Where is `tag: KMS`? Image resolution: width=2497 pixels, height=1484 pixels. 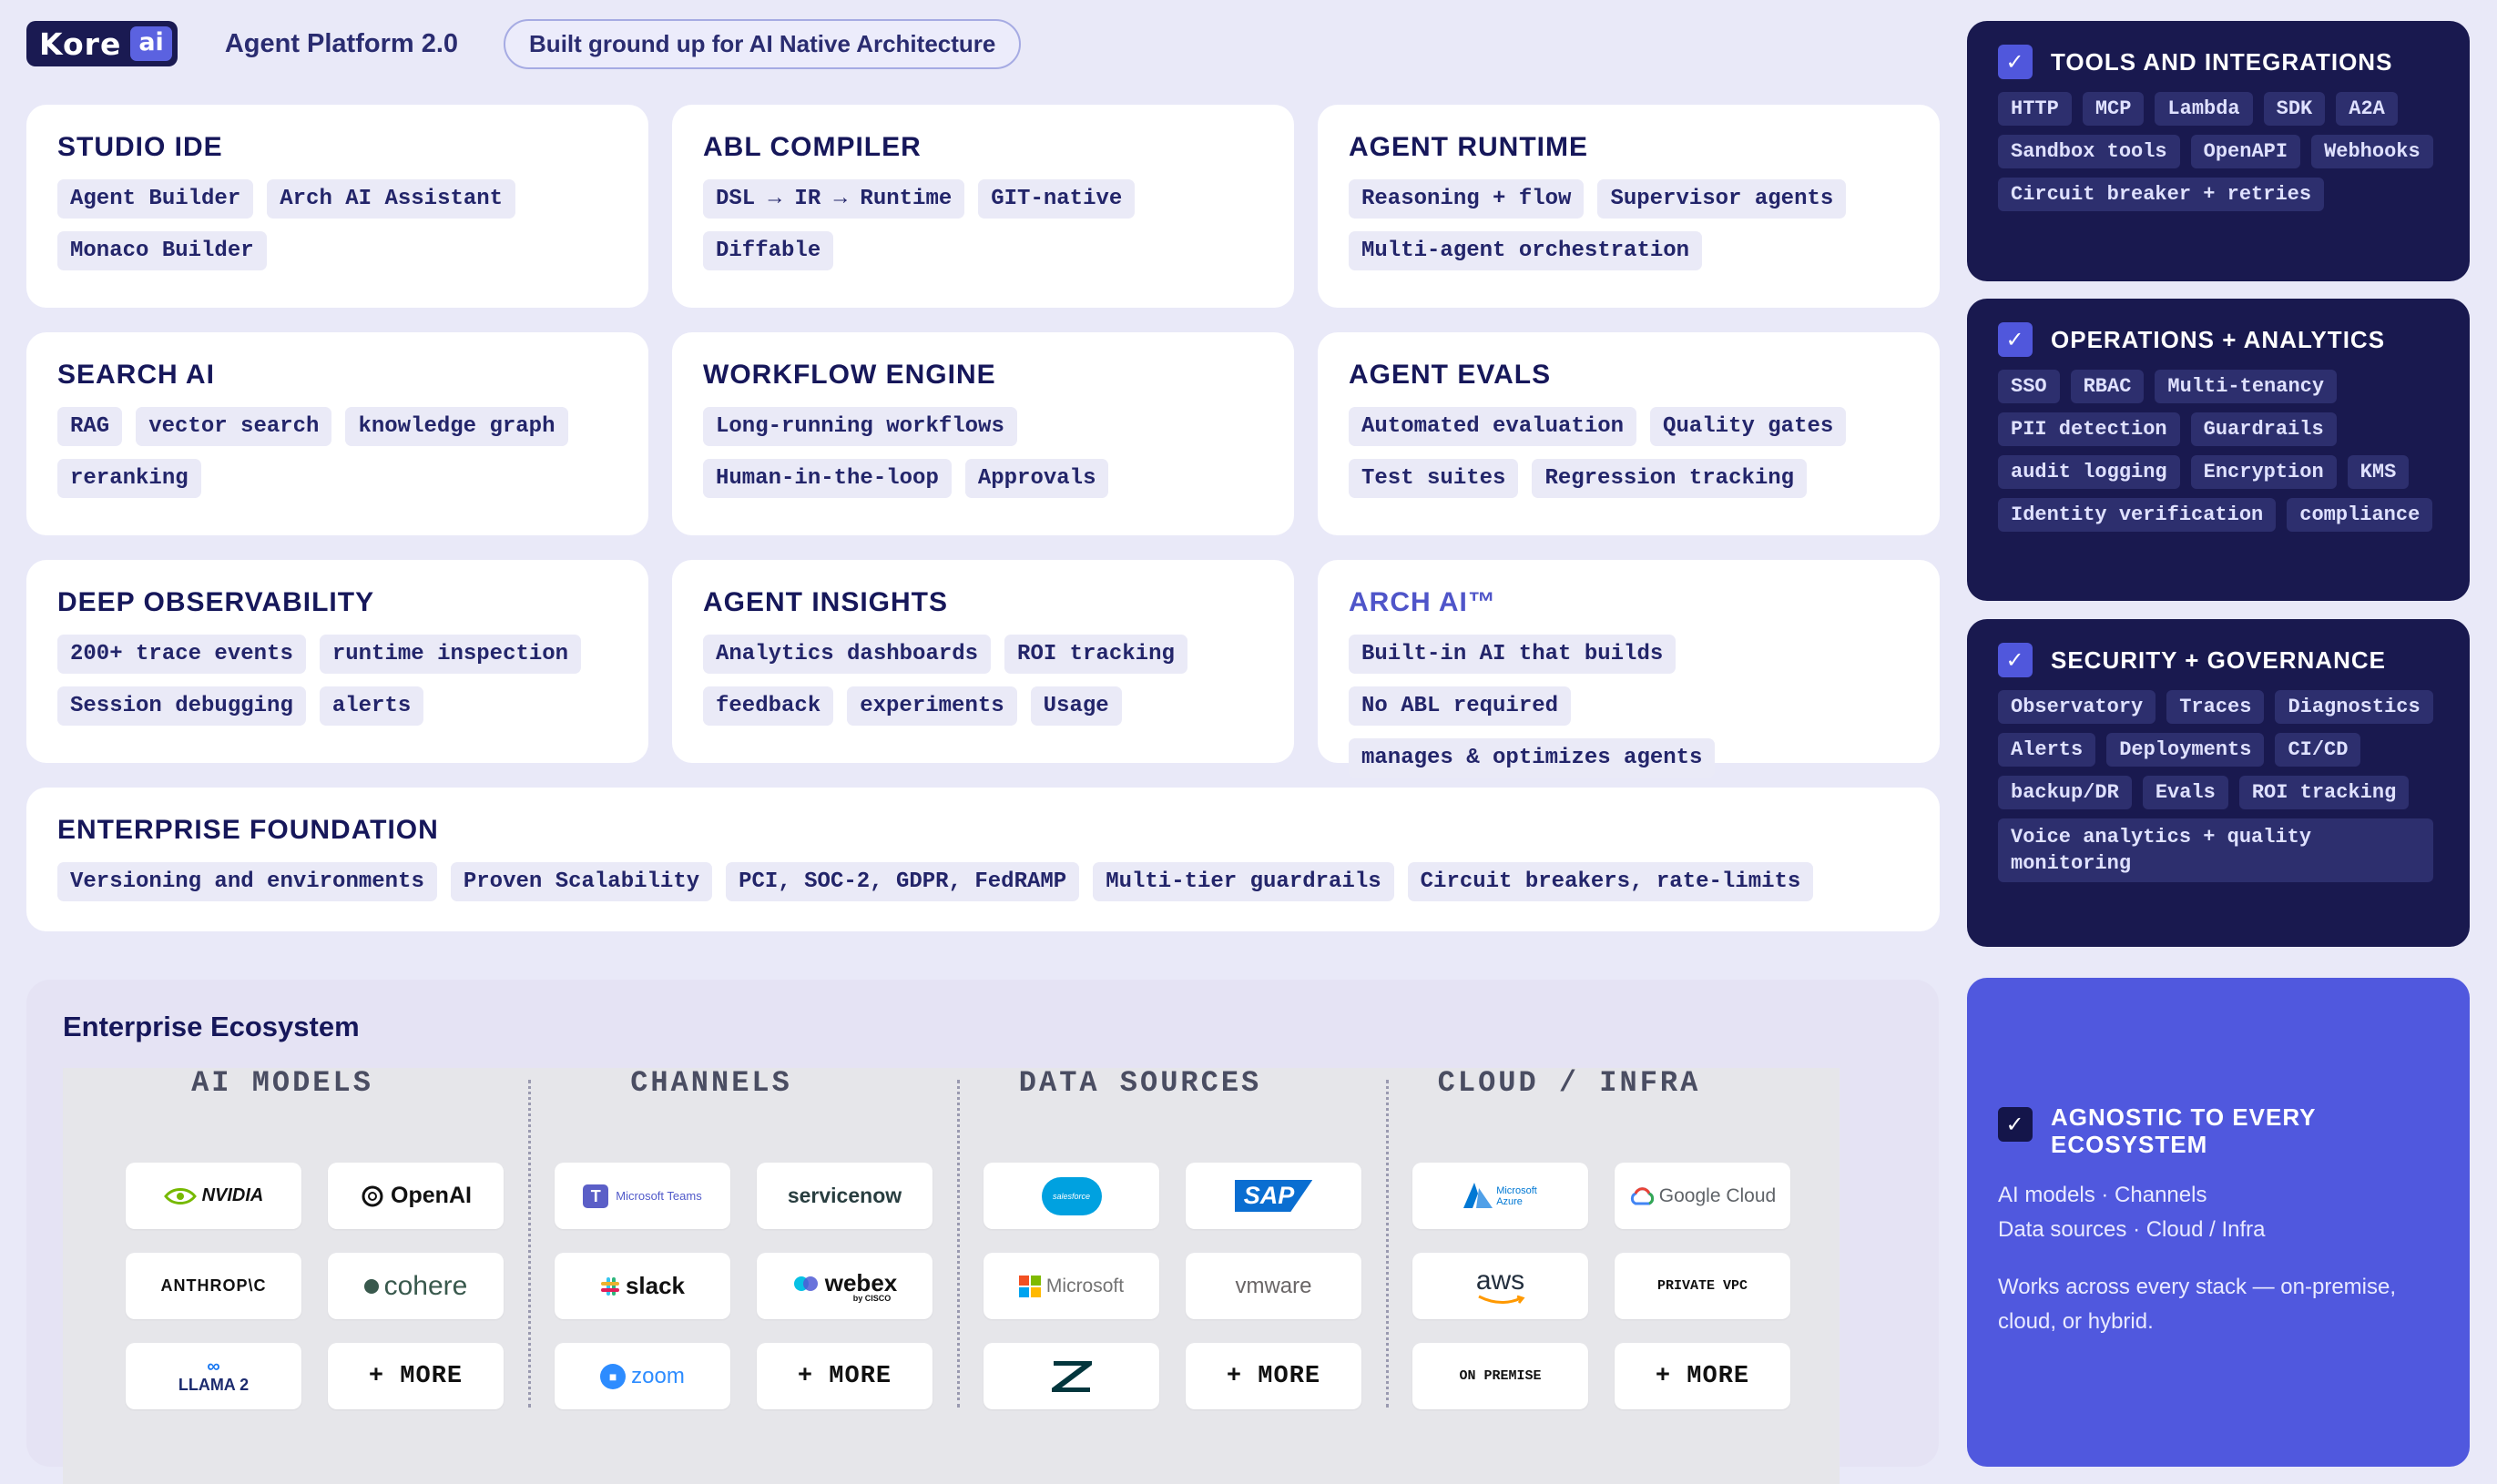
tag: KMS is located at coordinates (2378, 472).